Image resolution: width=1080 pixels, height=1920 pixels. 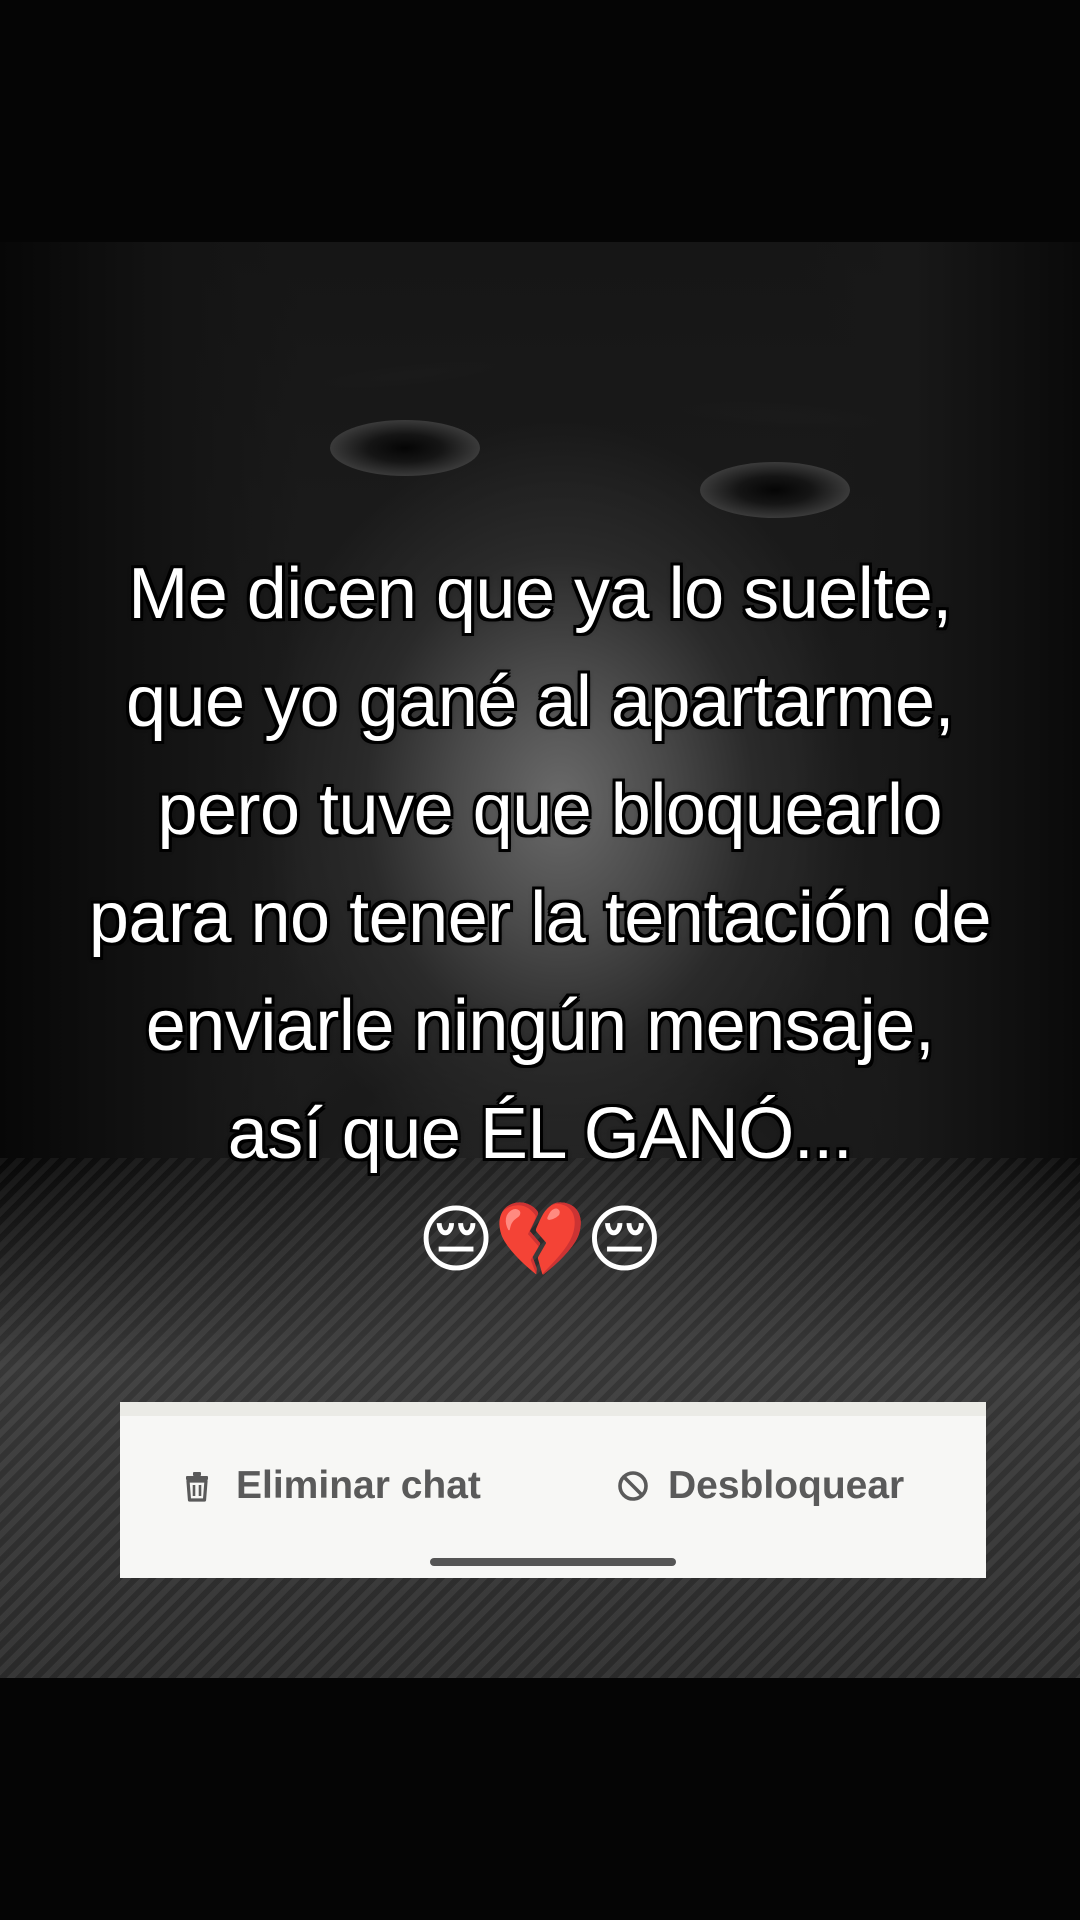 What do you see at coordinates (553, 1486) in the screenshot?
I see `blocked-actions: Eliminar chat Desbloquear` at bounding box center [553, 1486].